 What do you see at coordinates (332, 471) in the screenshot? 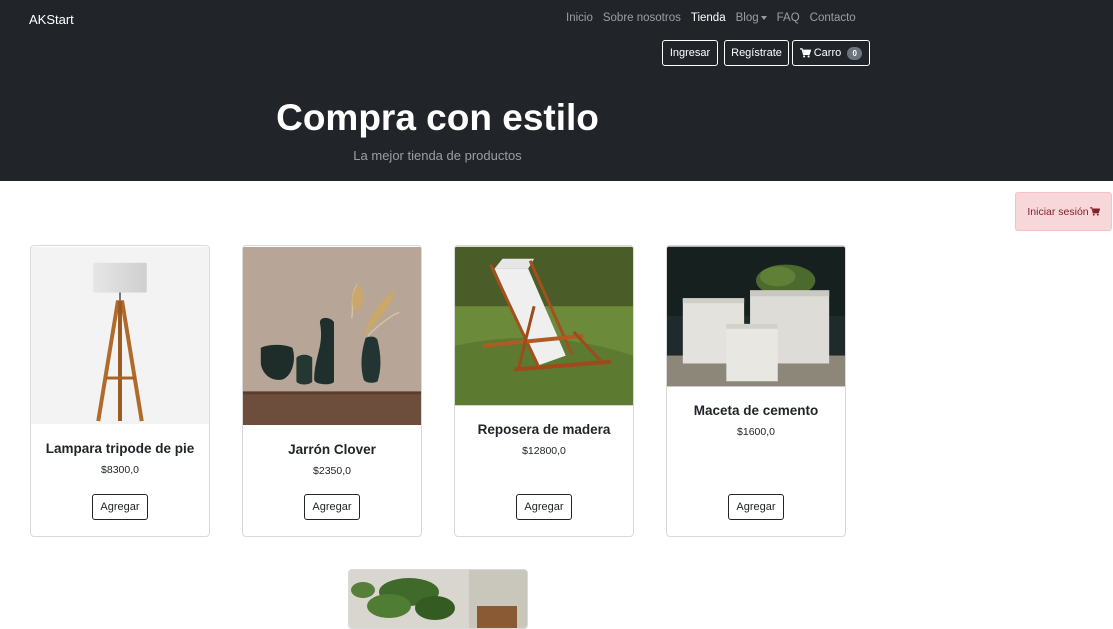
I see `product-price: $2350,0` at bounding box center [332, 471].